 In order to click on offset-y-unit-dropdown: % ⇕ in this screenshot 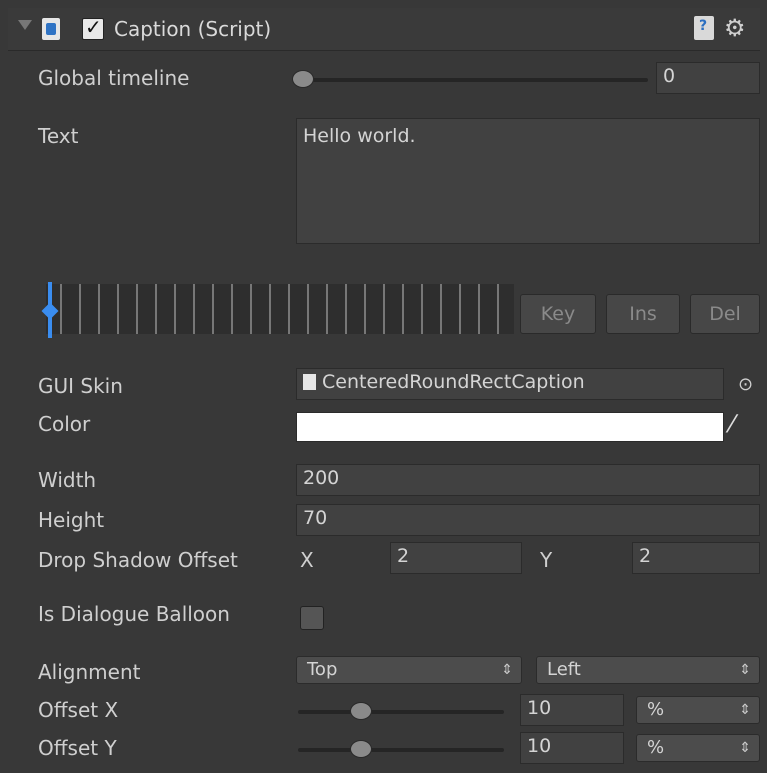, I will do `click(698, 748)`.